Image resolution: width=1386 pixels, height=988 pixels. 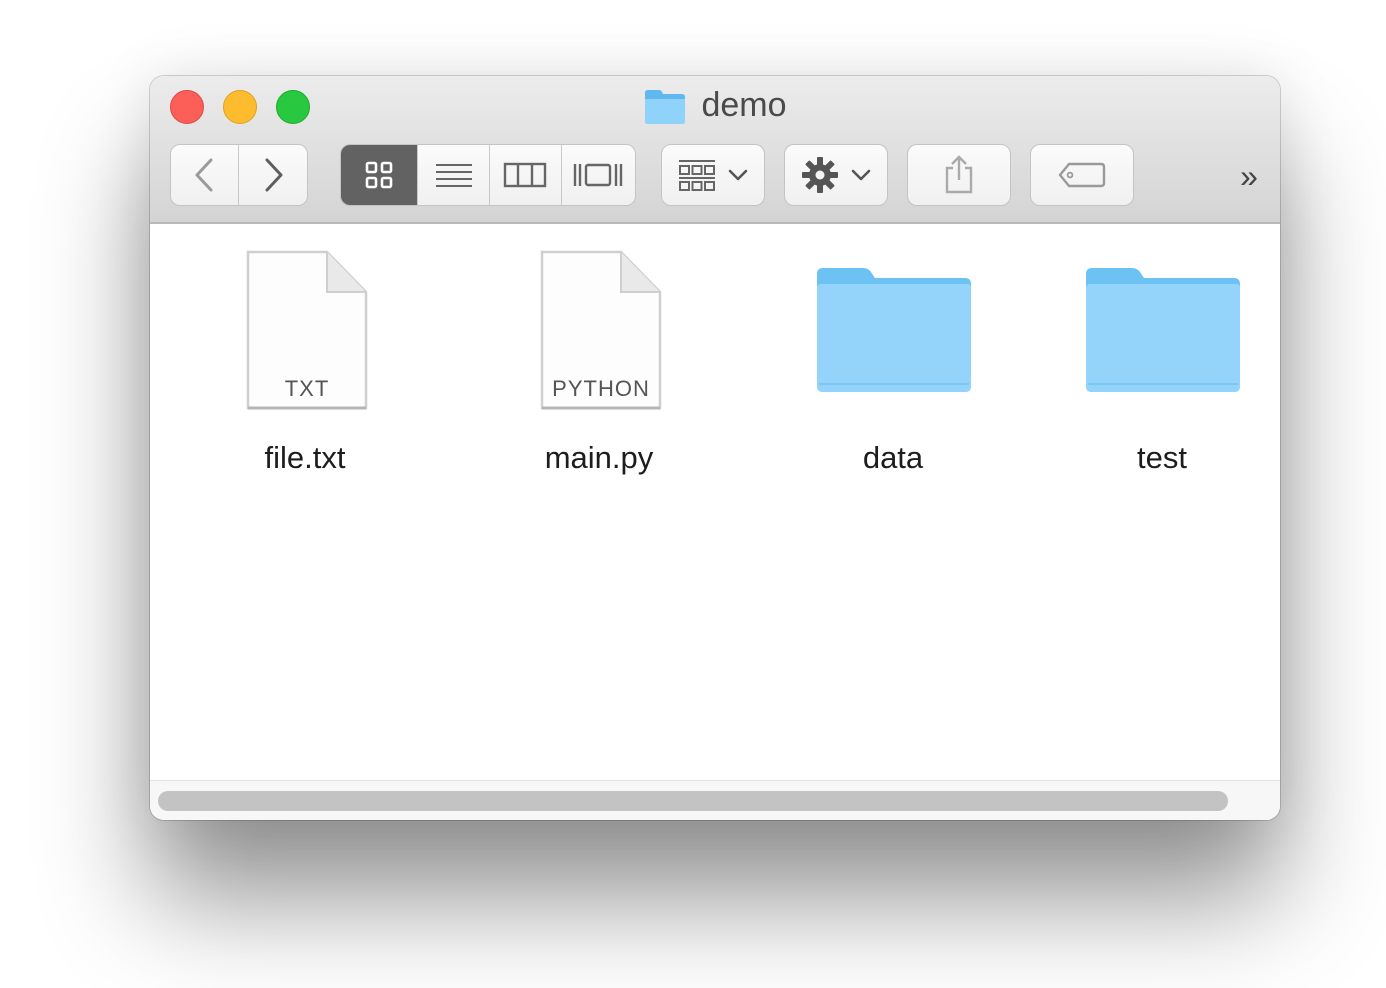 I want to click on navigation-buttons, so click(x=239, y=175).